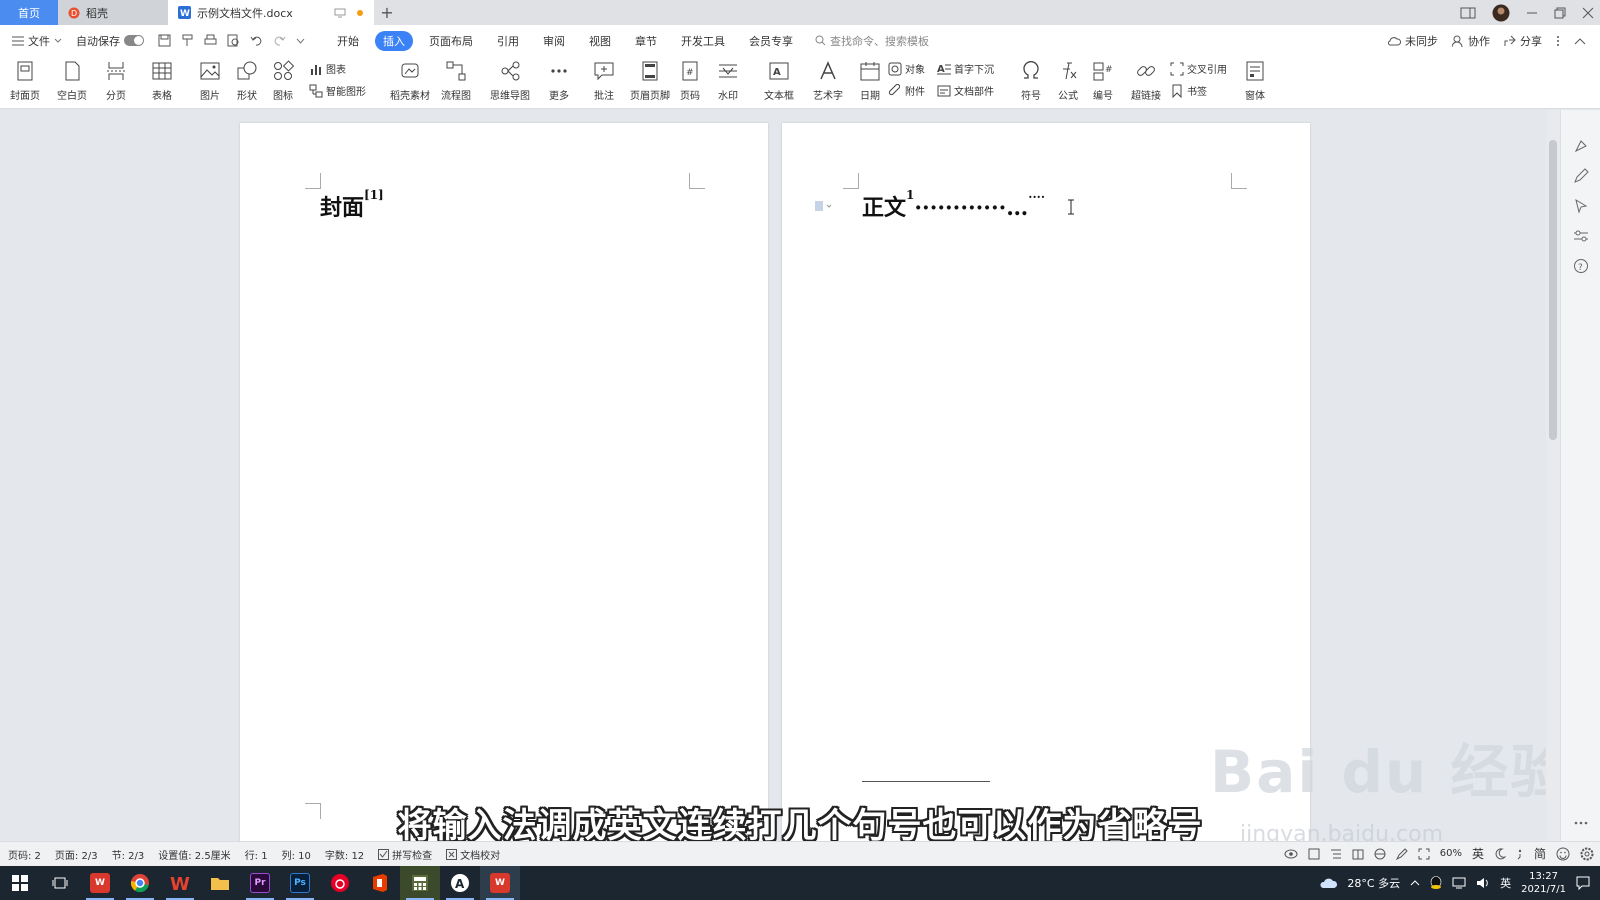 Image resolution: width=1600 pixels, height=900 pixels. I want to click on gear-icon, so click(1587, 854).